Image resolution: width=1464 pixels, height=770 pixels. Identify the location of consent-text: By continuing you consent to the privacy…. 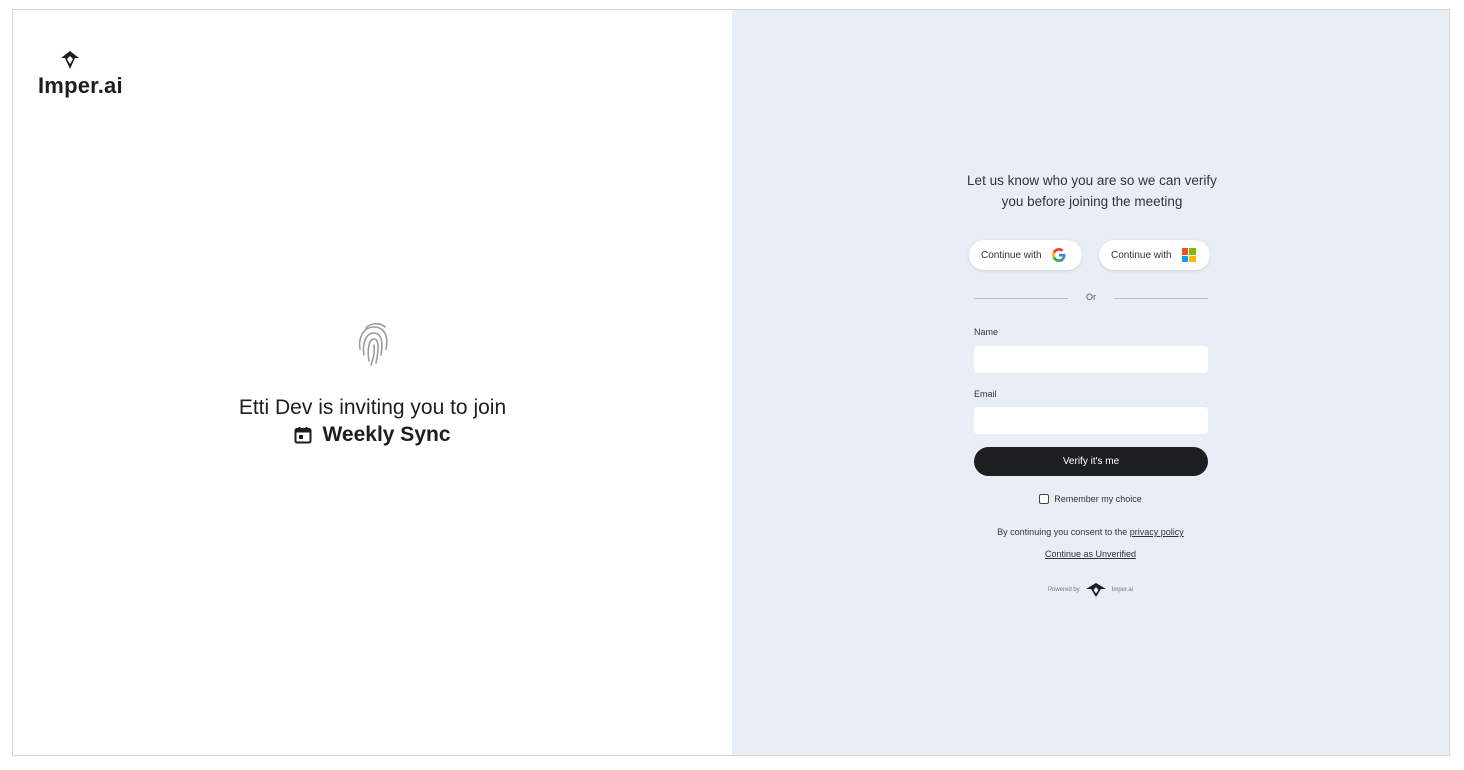
(1090, 532).